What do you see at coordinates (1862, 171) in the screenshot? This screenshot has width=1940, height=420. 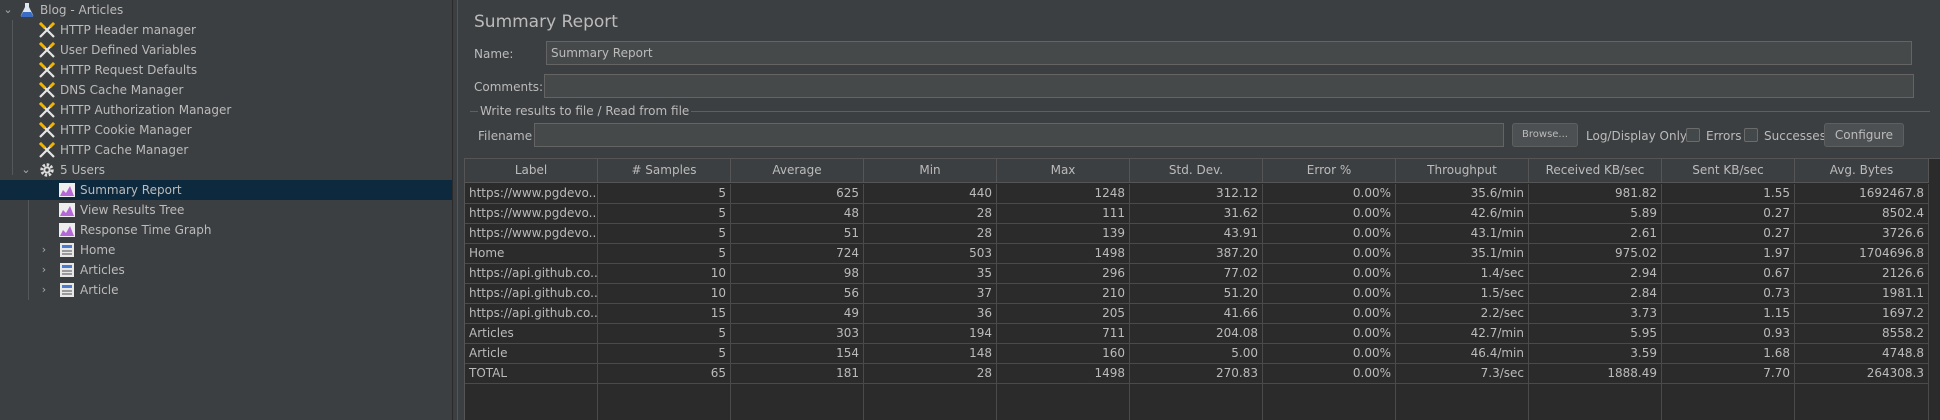 I see `column-header: Avg. Bytes` at bounding box center [1862, 171].